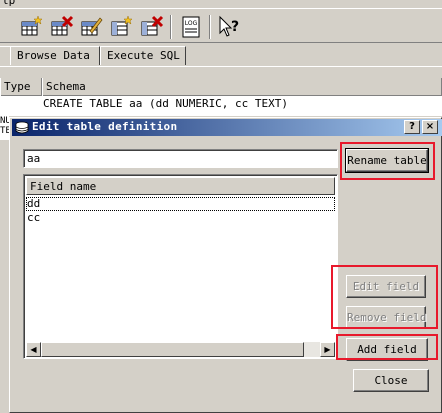 The image size is (442, 413). Describe the element at coordinates (327, 349) in the screenshot. I see `scroll-right-icon: ▶` at that location.